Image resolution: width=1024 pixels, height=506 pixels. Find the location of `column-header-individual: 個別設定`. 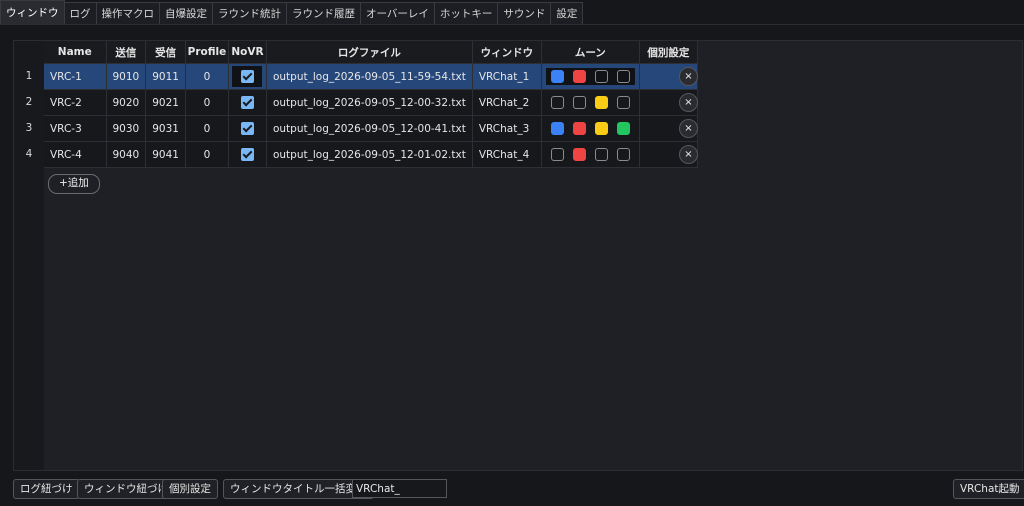

column-header-individual: 個別設定 is located at coordinates (668, 52).